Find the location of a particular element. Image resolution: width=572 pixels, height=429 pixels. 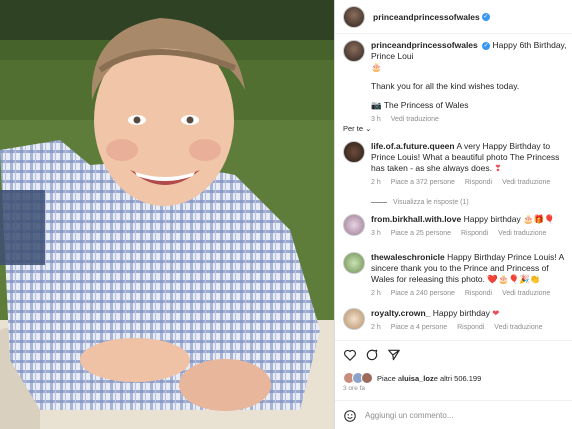

liker-avatar is located at coordinates (367, 378).